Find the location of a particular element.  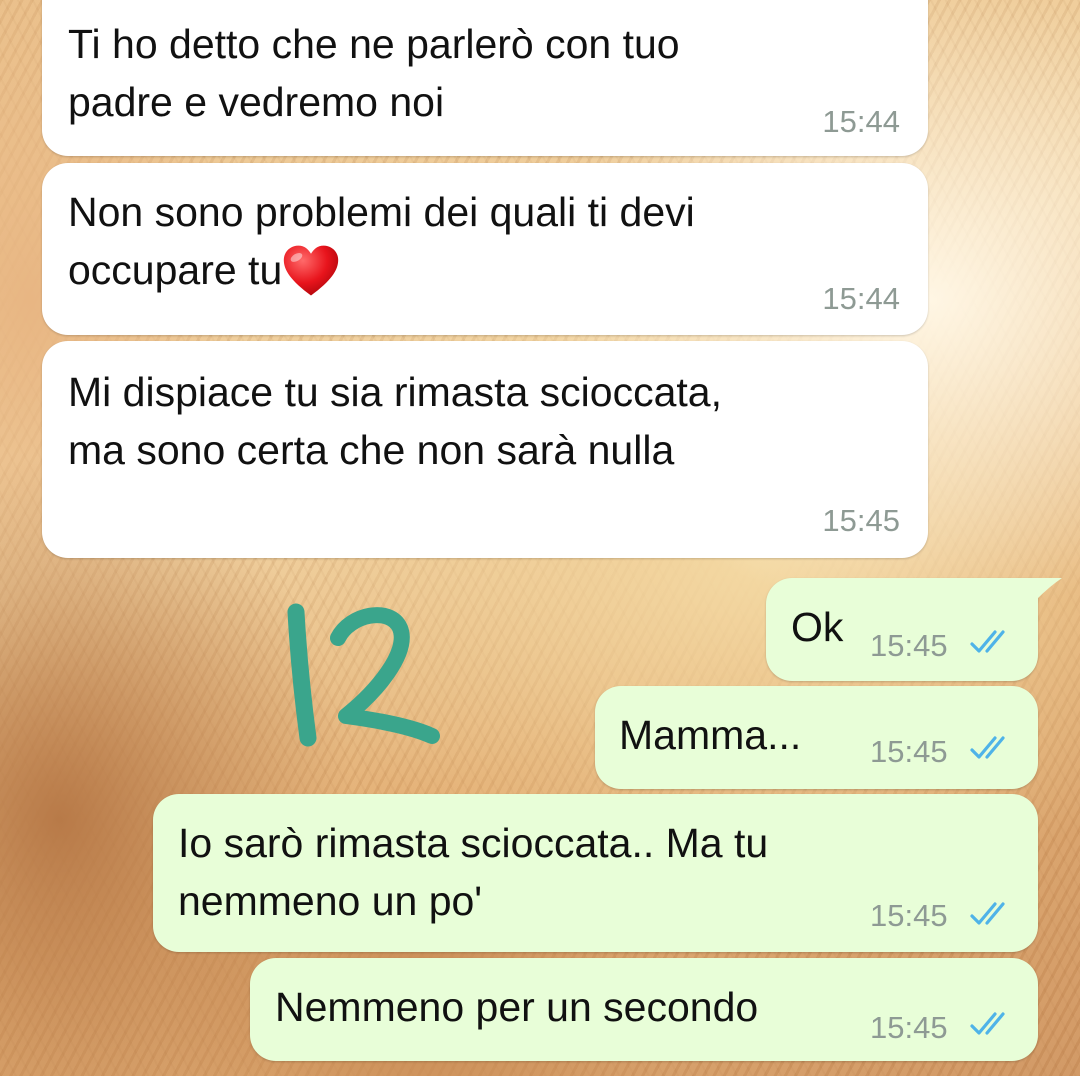

bubble-tail is located at coordinates (1049, 589).